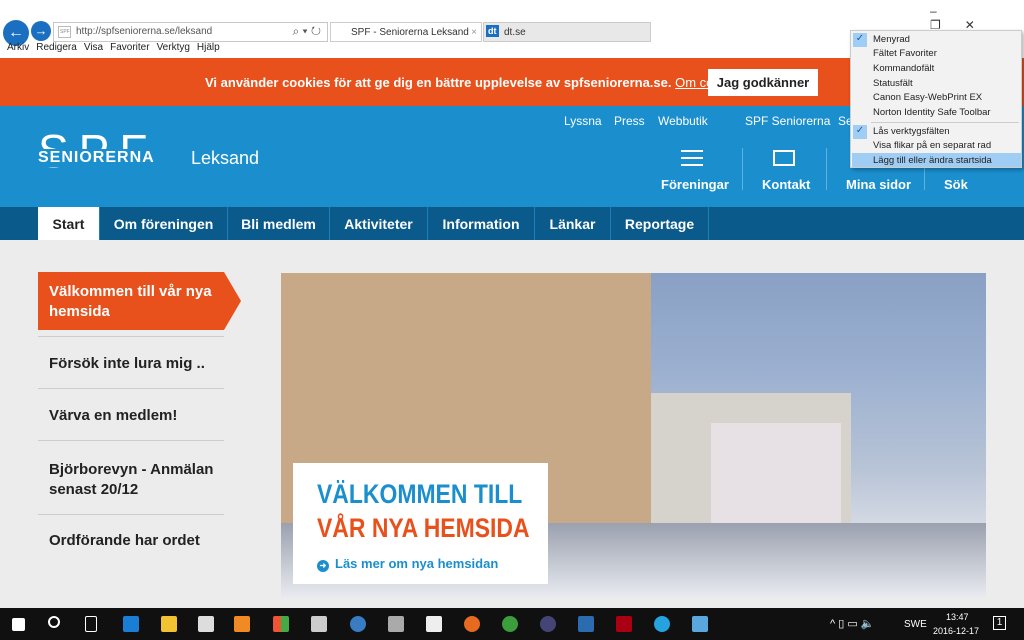  I want to click on lock-app-icon, so click(548, 624).